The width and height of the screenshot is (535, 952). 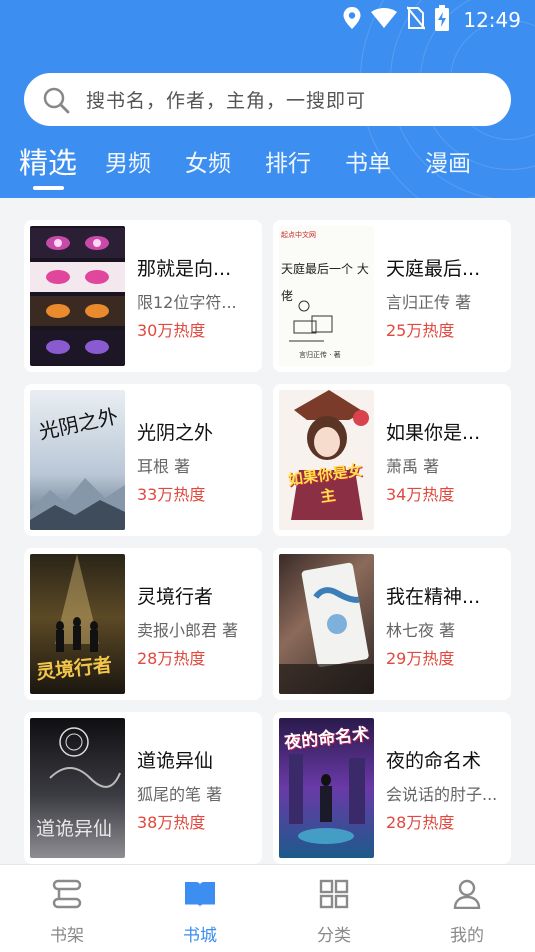 What do you see at coordinates (420, 494) in the screenshot?
I see `book-heat: 34万热度` at bounding box center [420, 494].